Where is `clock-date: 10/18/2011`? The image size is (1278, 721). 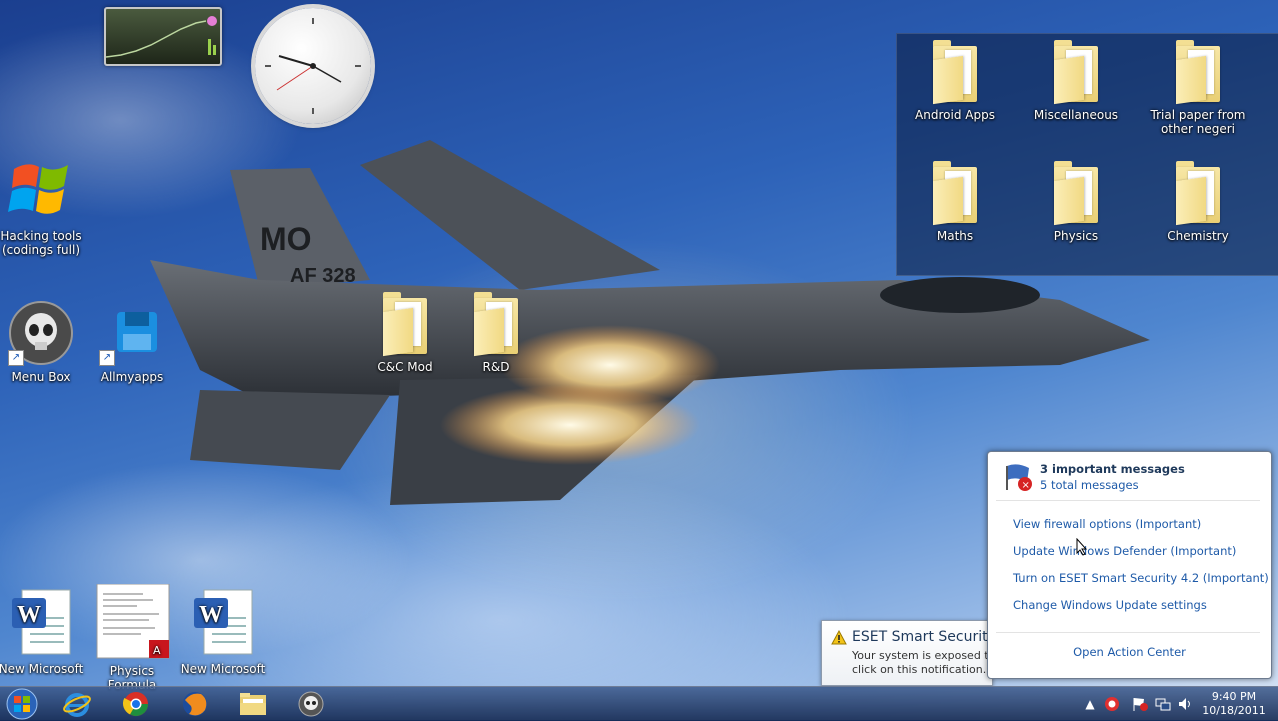
clock-date: 10/18/2011 is located at coordinates (1234, 710).